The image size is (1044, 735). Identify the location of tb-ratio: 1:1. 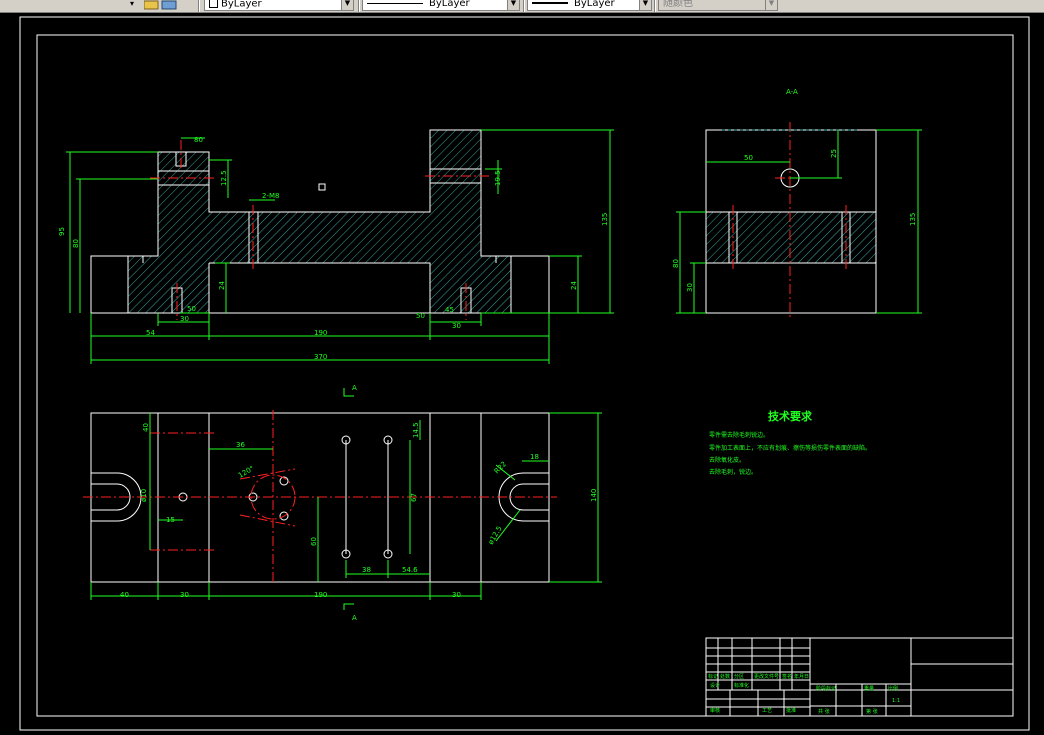
(896, 701).